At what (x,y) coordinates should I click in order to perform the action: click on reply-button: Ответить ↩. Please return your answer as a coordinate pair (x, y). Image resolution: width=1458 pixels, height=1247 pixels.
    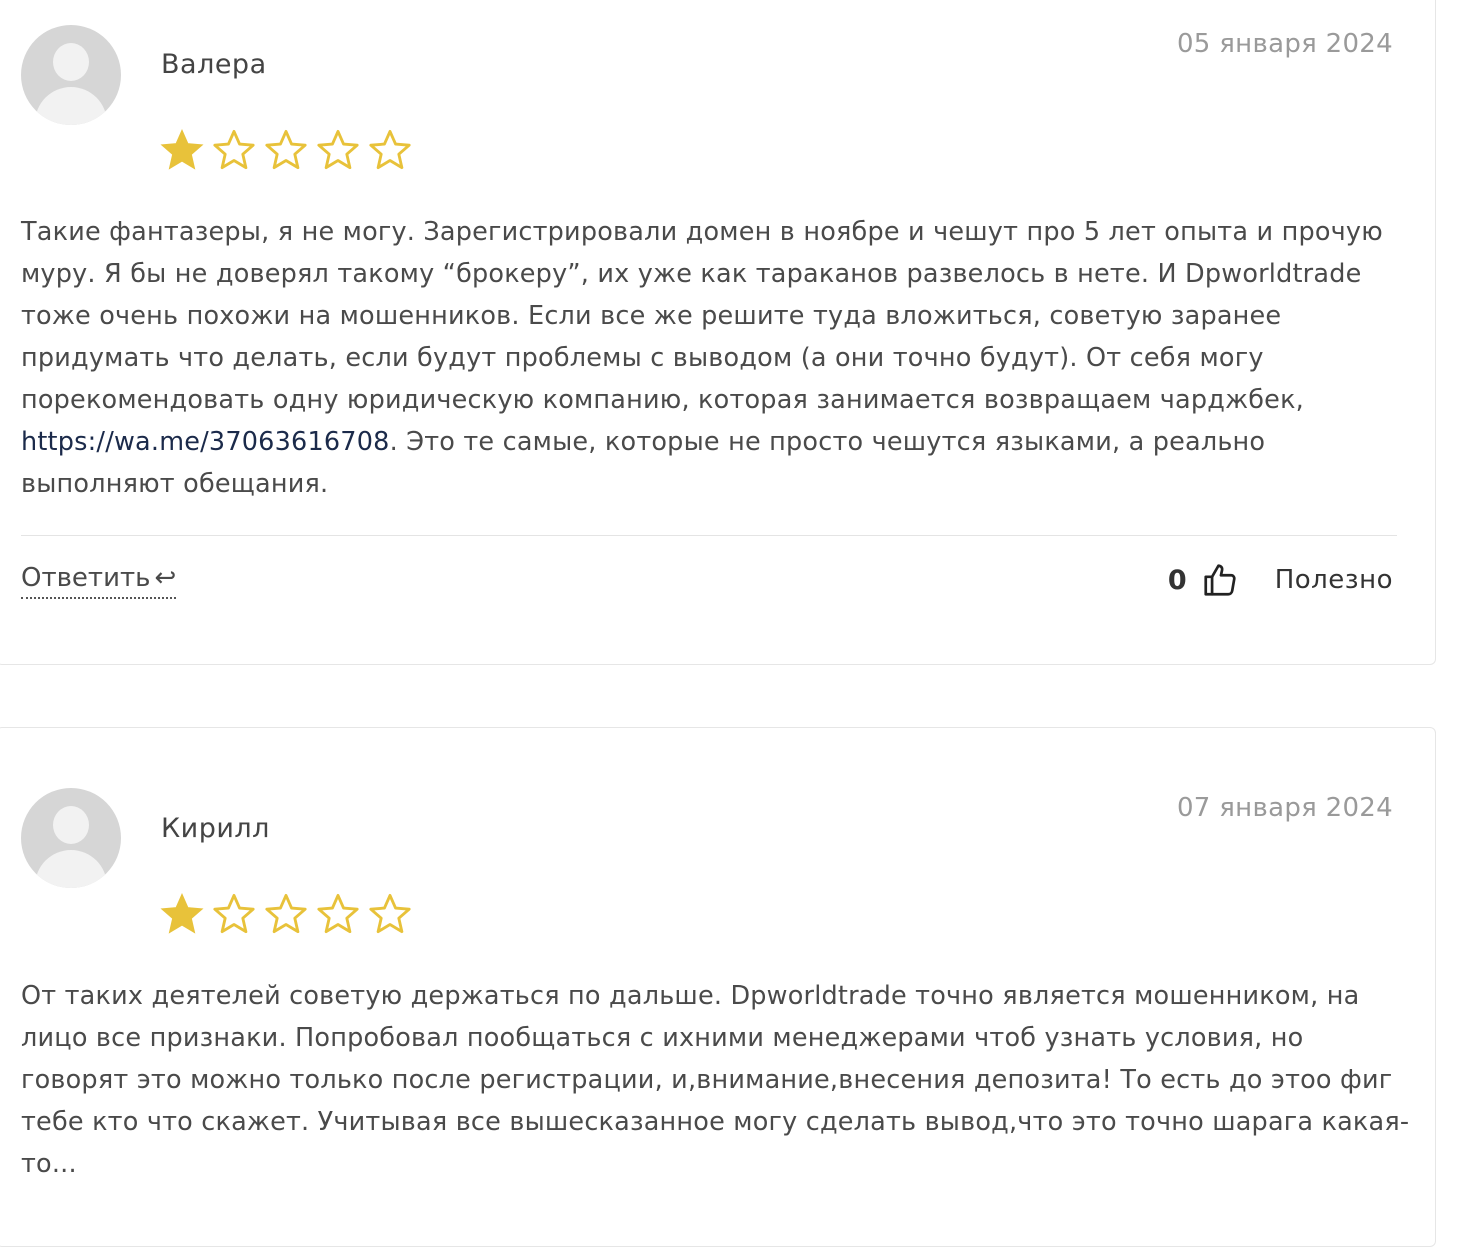
    Looking at the image, I should click on (99, 581).